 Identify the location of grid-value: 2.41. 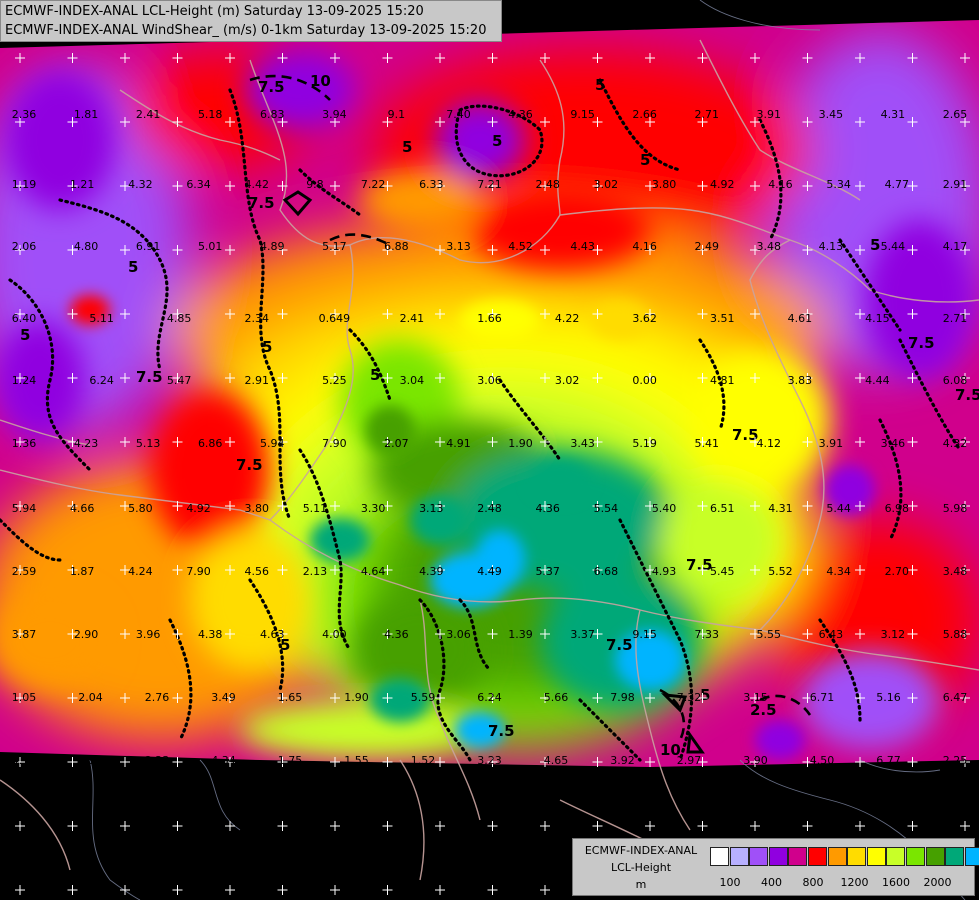
(412, 318).